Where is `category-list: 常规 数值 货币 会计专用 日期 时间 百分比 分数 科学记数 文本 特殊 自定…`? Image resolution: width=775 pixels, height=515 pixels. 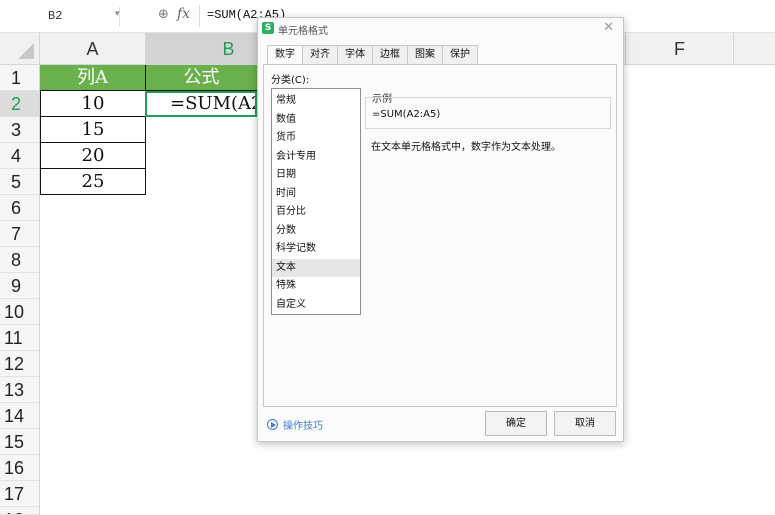
category-list: 常规 数值 货币 会计专用 日期 时间 百分比 分数 科学记数 文本 特殊 自定… is located at coordinates (316, 201).